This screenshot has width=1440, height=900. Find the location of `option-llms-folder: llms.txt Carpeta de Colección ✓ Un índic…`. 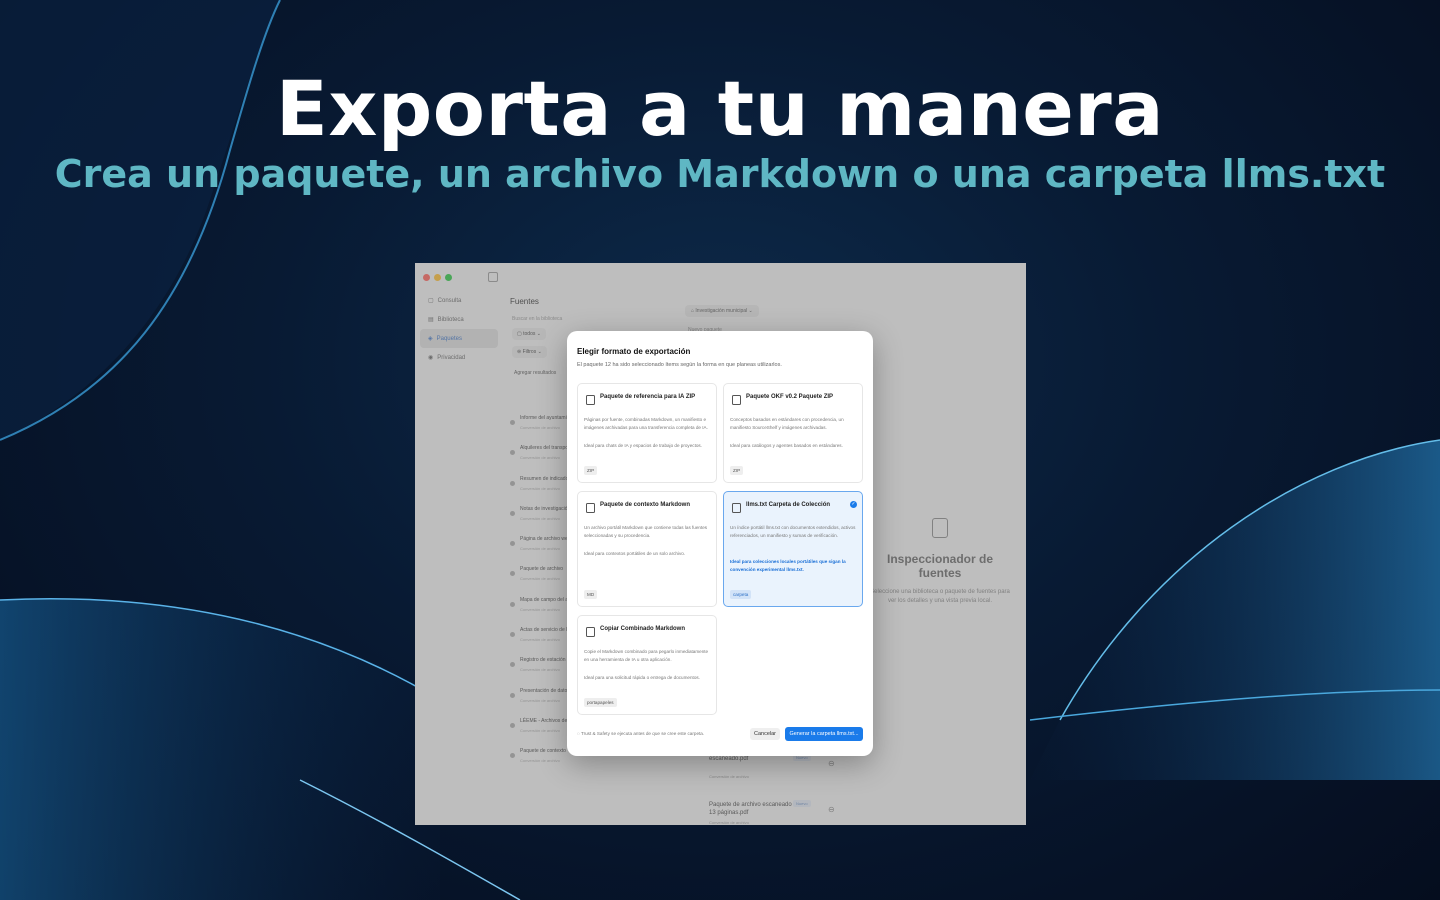

option-llms-folder: llms.txt Carpeta de Colección ✓ Un índic… is located at coordinates (793, 549).